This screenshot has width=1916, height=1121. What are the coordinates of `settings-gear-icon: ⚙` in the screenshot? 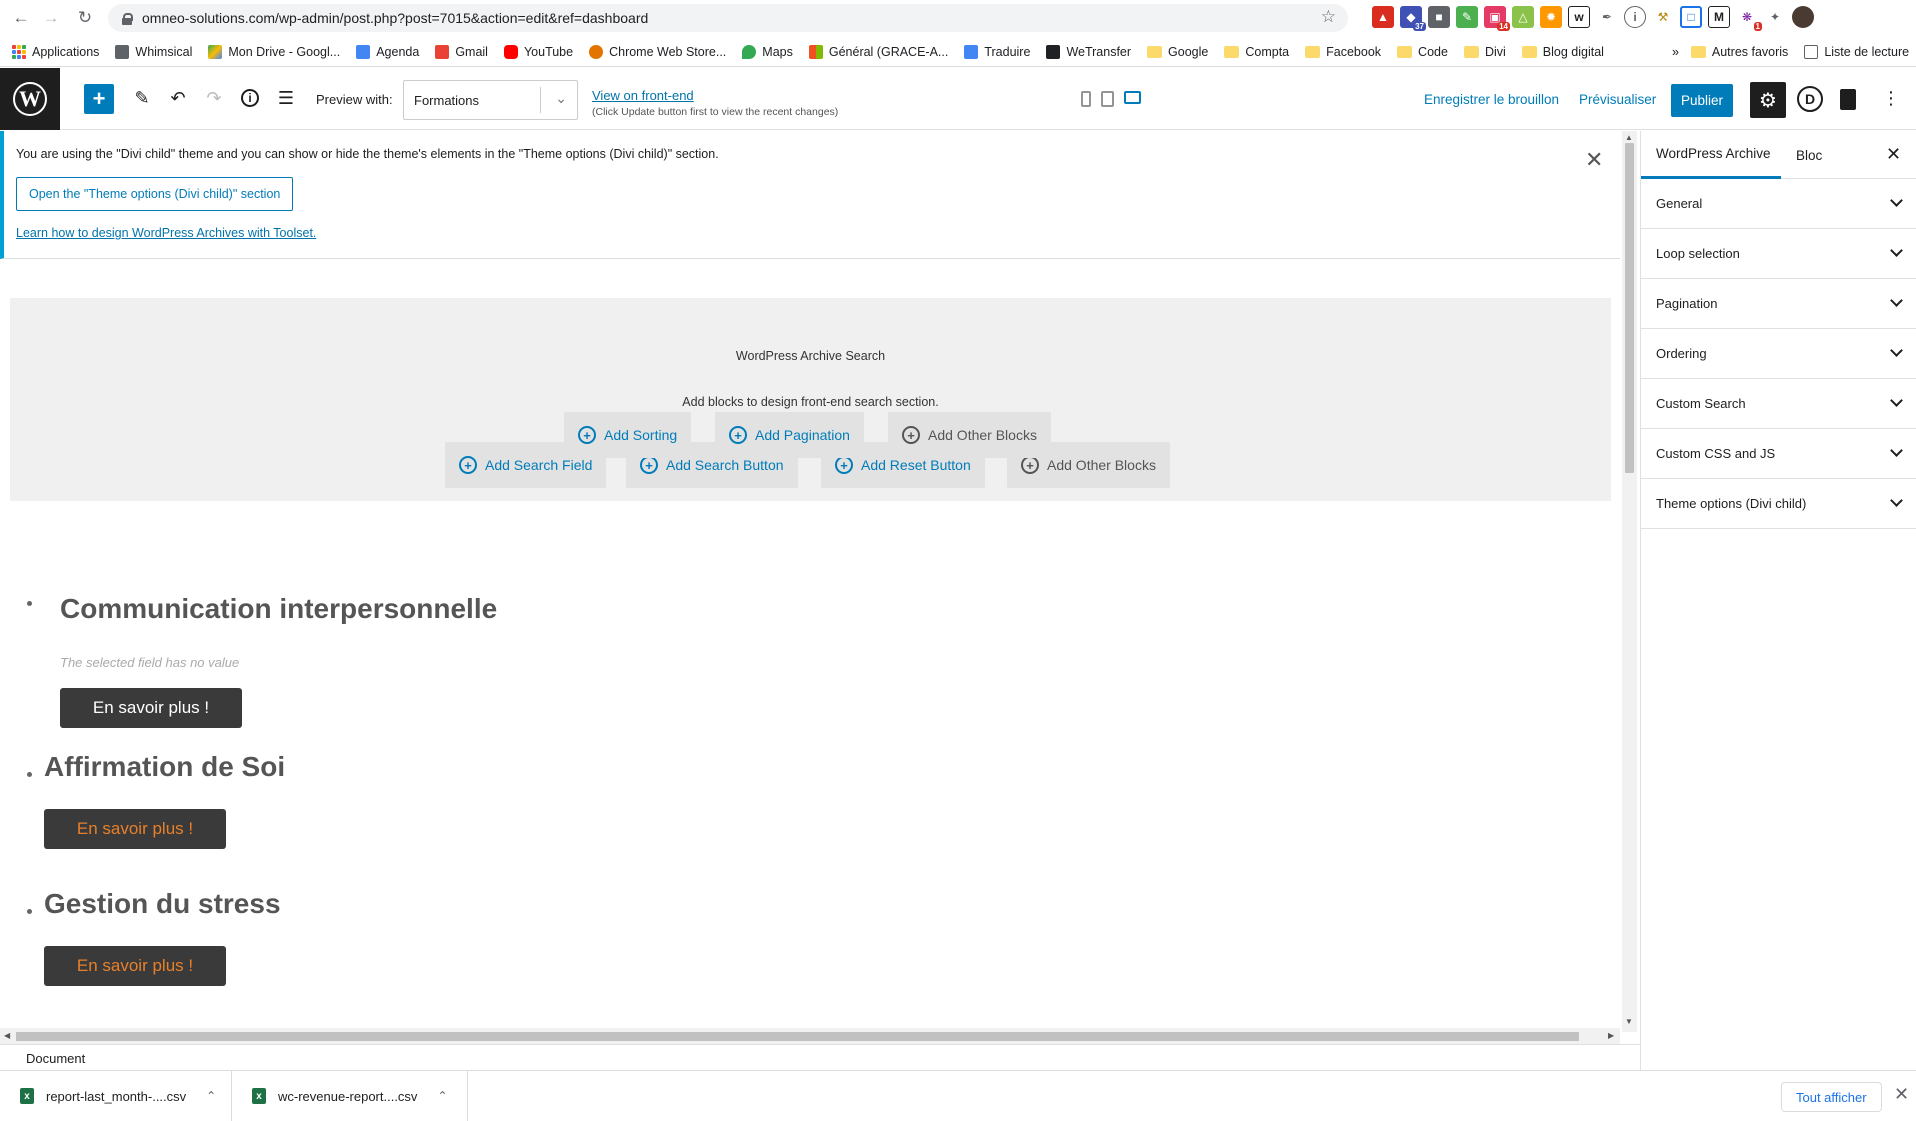 It's located at (1768, 100).